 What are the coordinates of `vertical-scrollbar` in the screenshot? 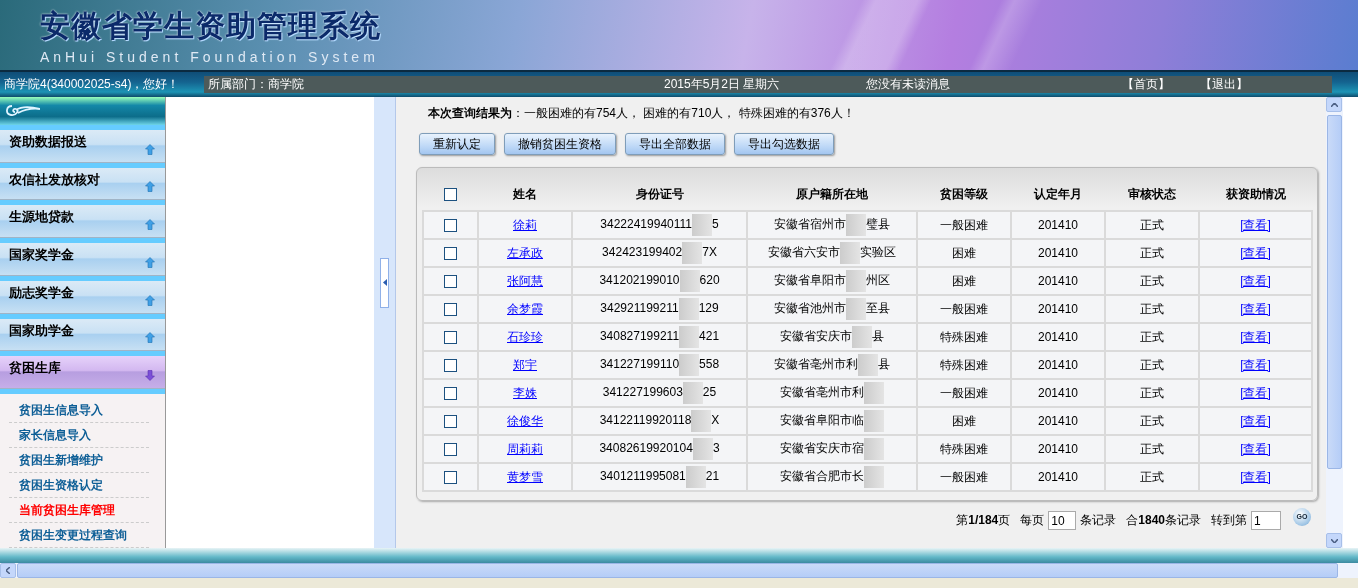 It's located at (1334, 322).